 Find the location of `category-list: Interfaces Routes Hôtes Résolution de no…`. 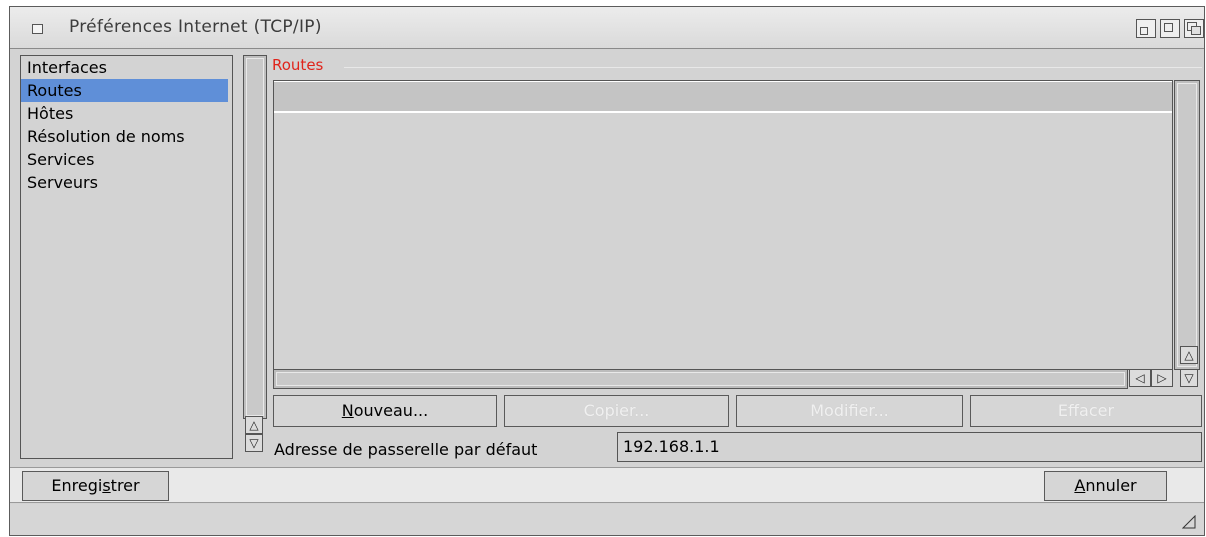

category-list: Interfaces Routes Hôtes Résolution de no… is located at coordinates (126, 257).